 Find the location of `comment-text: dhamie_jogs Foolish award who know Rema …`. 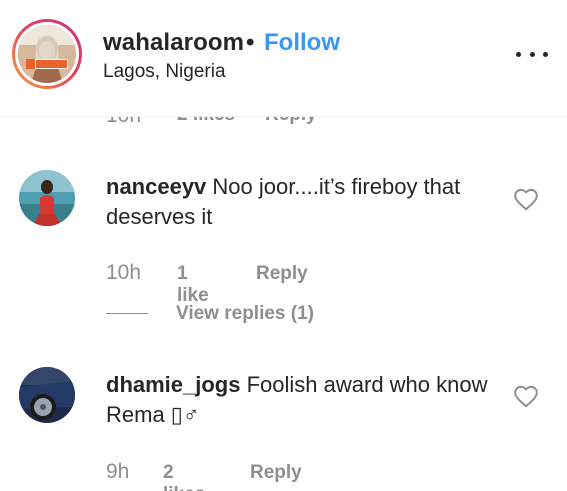

comment-text: dhamie_jogs Foolish award who know Rema … is located at coordinates (301, 400).